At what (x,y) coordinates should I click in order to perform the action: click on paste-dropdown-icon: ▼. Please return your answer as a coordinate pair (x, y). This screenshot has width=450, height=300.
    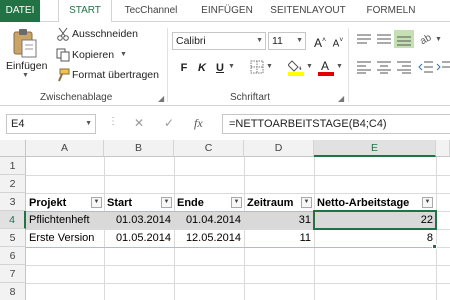
    Looking at the image, I should click on (25, 75).